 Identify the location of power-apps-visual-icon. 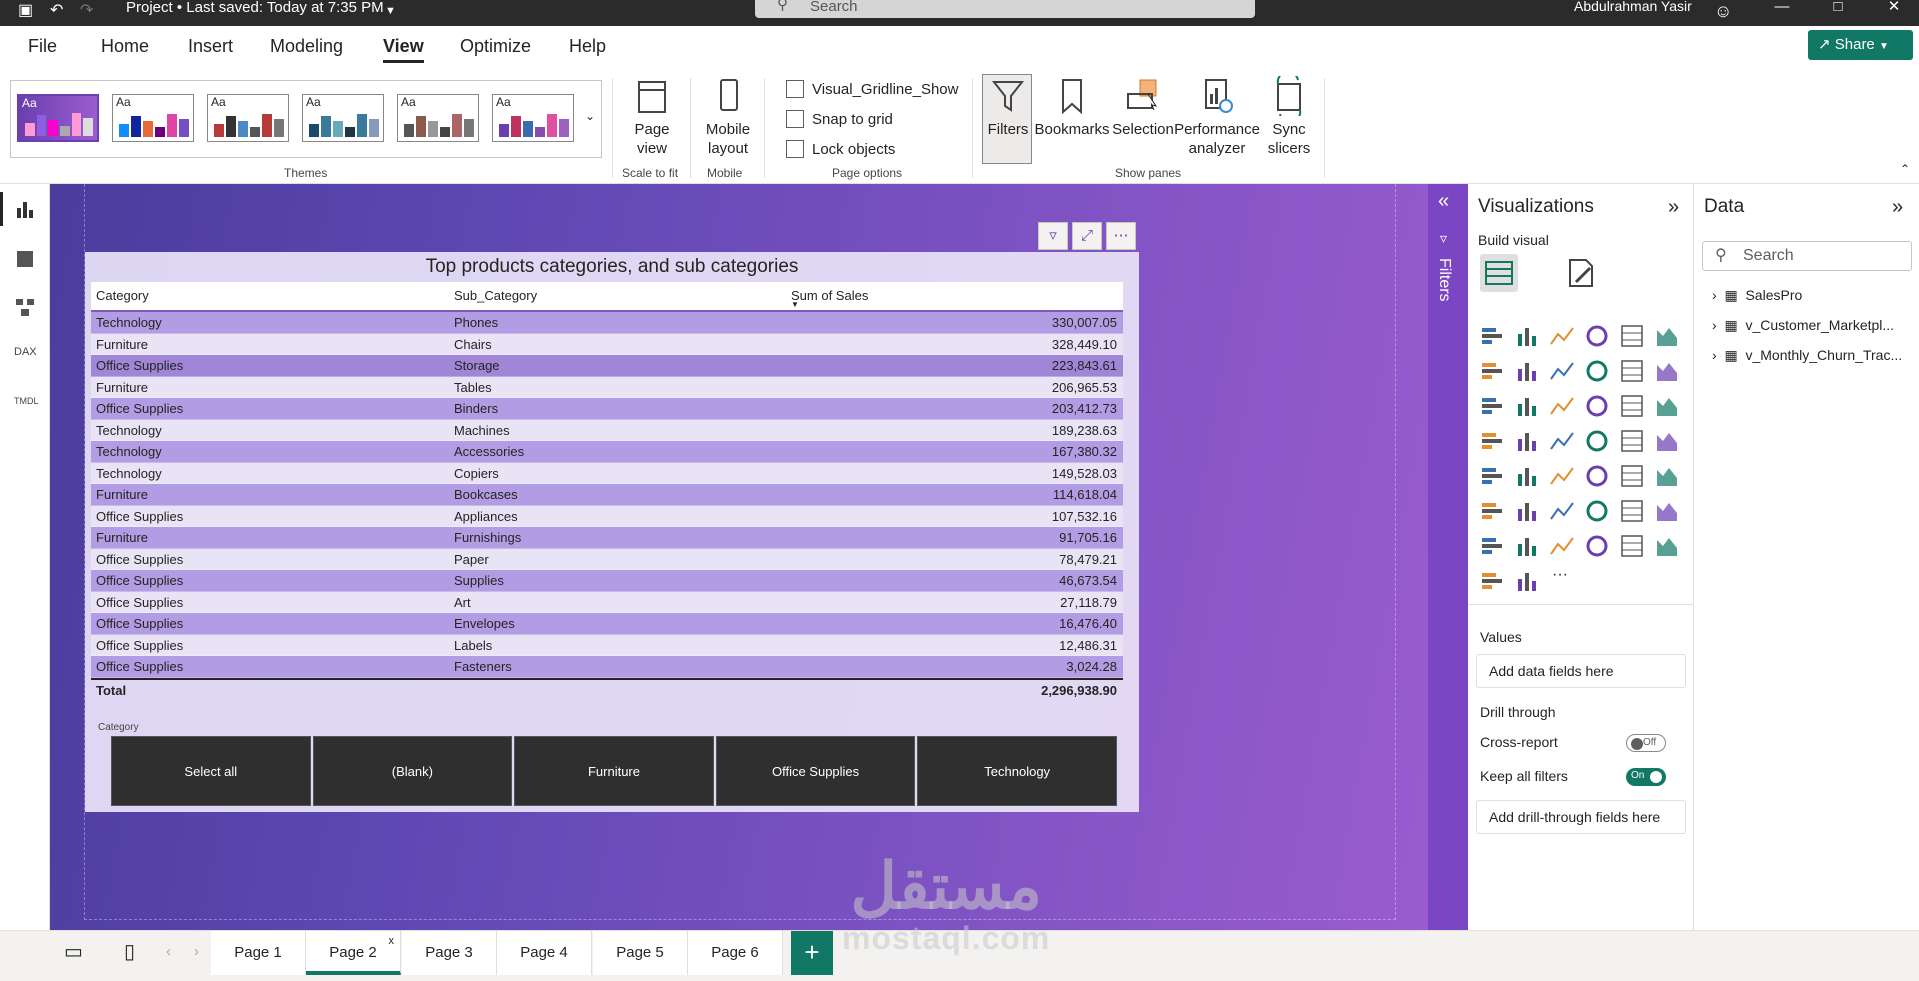
(1527, 546).